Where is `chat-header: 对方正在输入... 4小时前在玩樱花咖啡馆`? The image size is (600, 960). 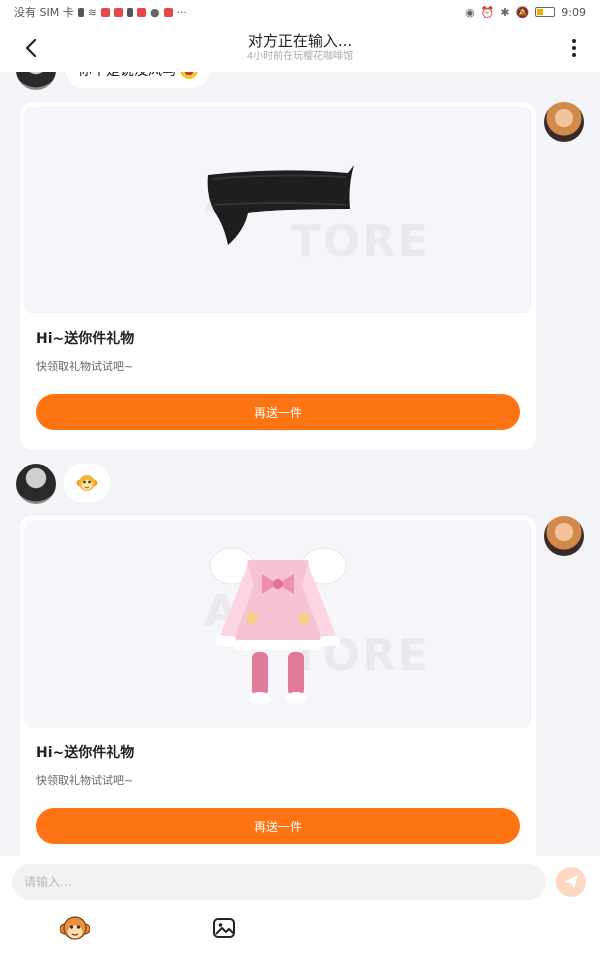
chat-header: 对方正在输入... 4小时前在玩樱花咖啡馆 is located at coordinates (300, 48).